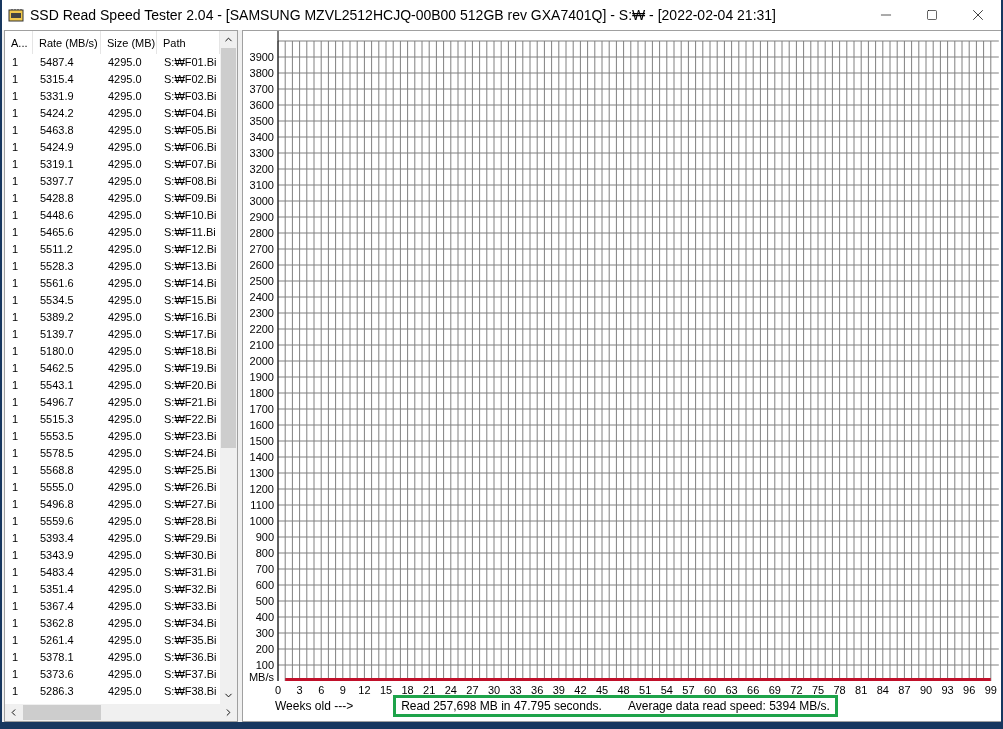 This screenshot has height=729, width=1003. What do you see at coordinates (129, 42) in the screenshot?
I see `column-header: Size (MB)` at bounding box center [129, 42].